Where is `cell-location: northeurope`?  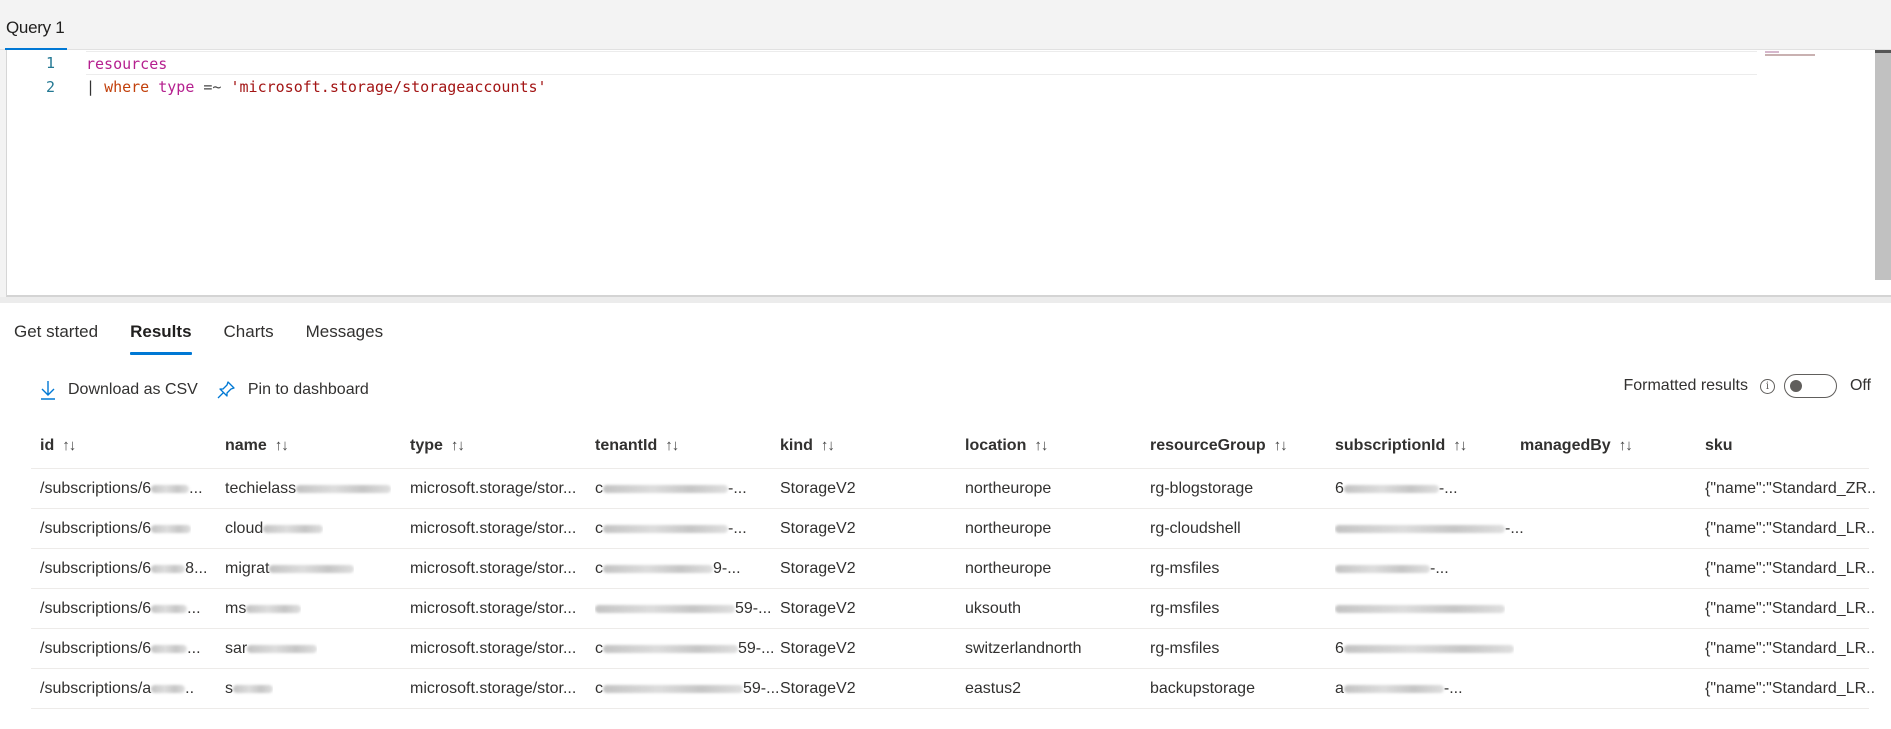 cell-location: northeurope is located at coordinates (1008, 569).